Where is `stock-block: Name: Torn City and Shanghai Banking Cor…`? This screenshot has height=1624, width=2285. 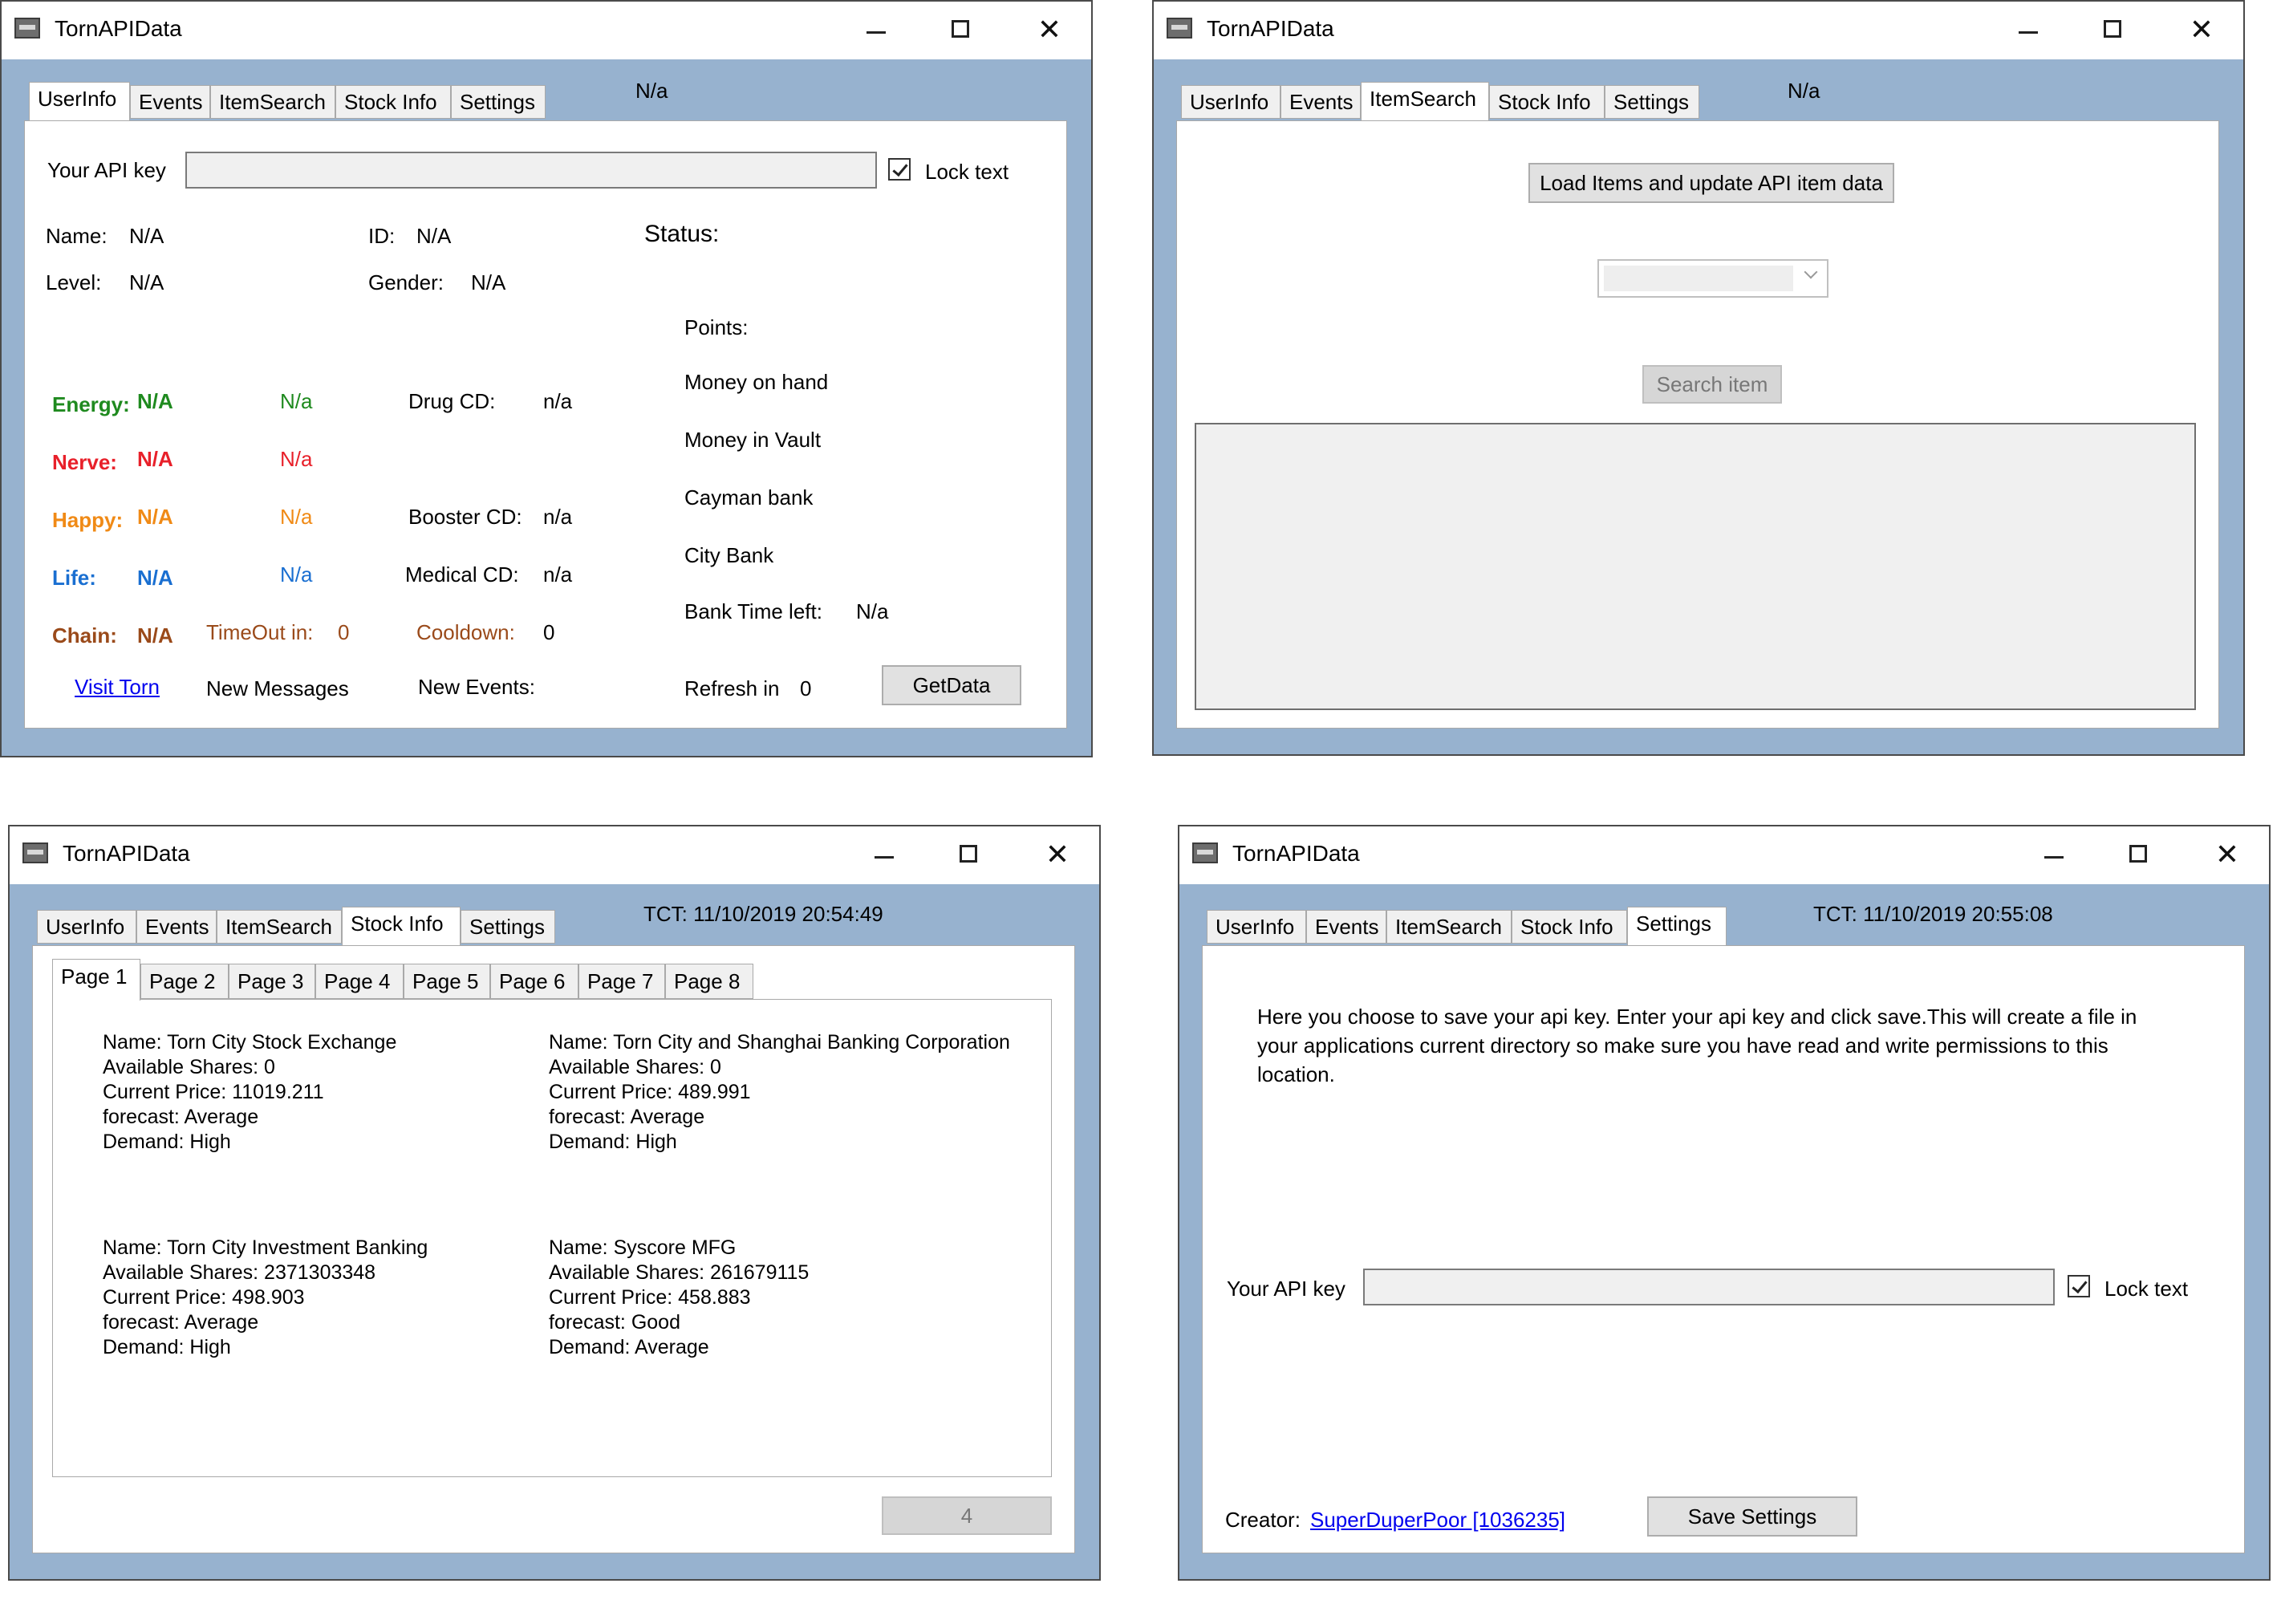 stock-block: Name: Torn City and Shanghai Banking Cor… is located at coordinates (779, 1092).